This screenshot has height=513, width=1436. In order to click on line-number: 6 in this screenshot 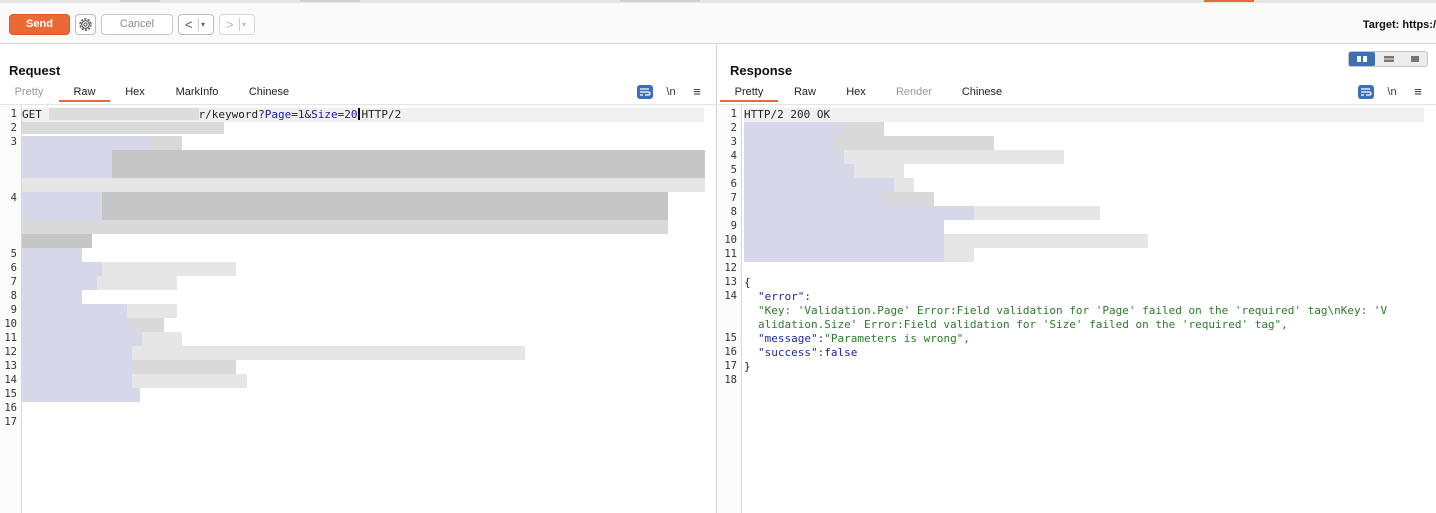, I will do `click(733, 184)`.